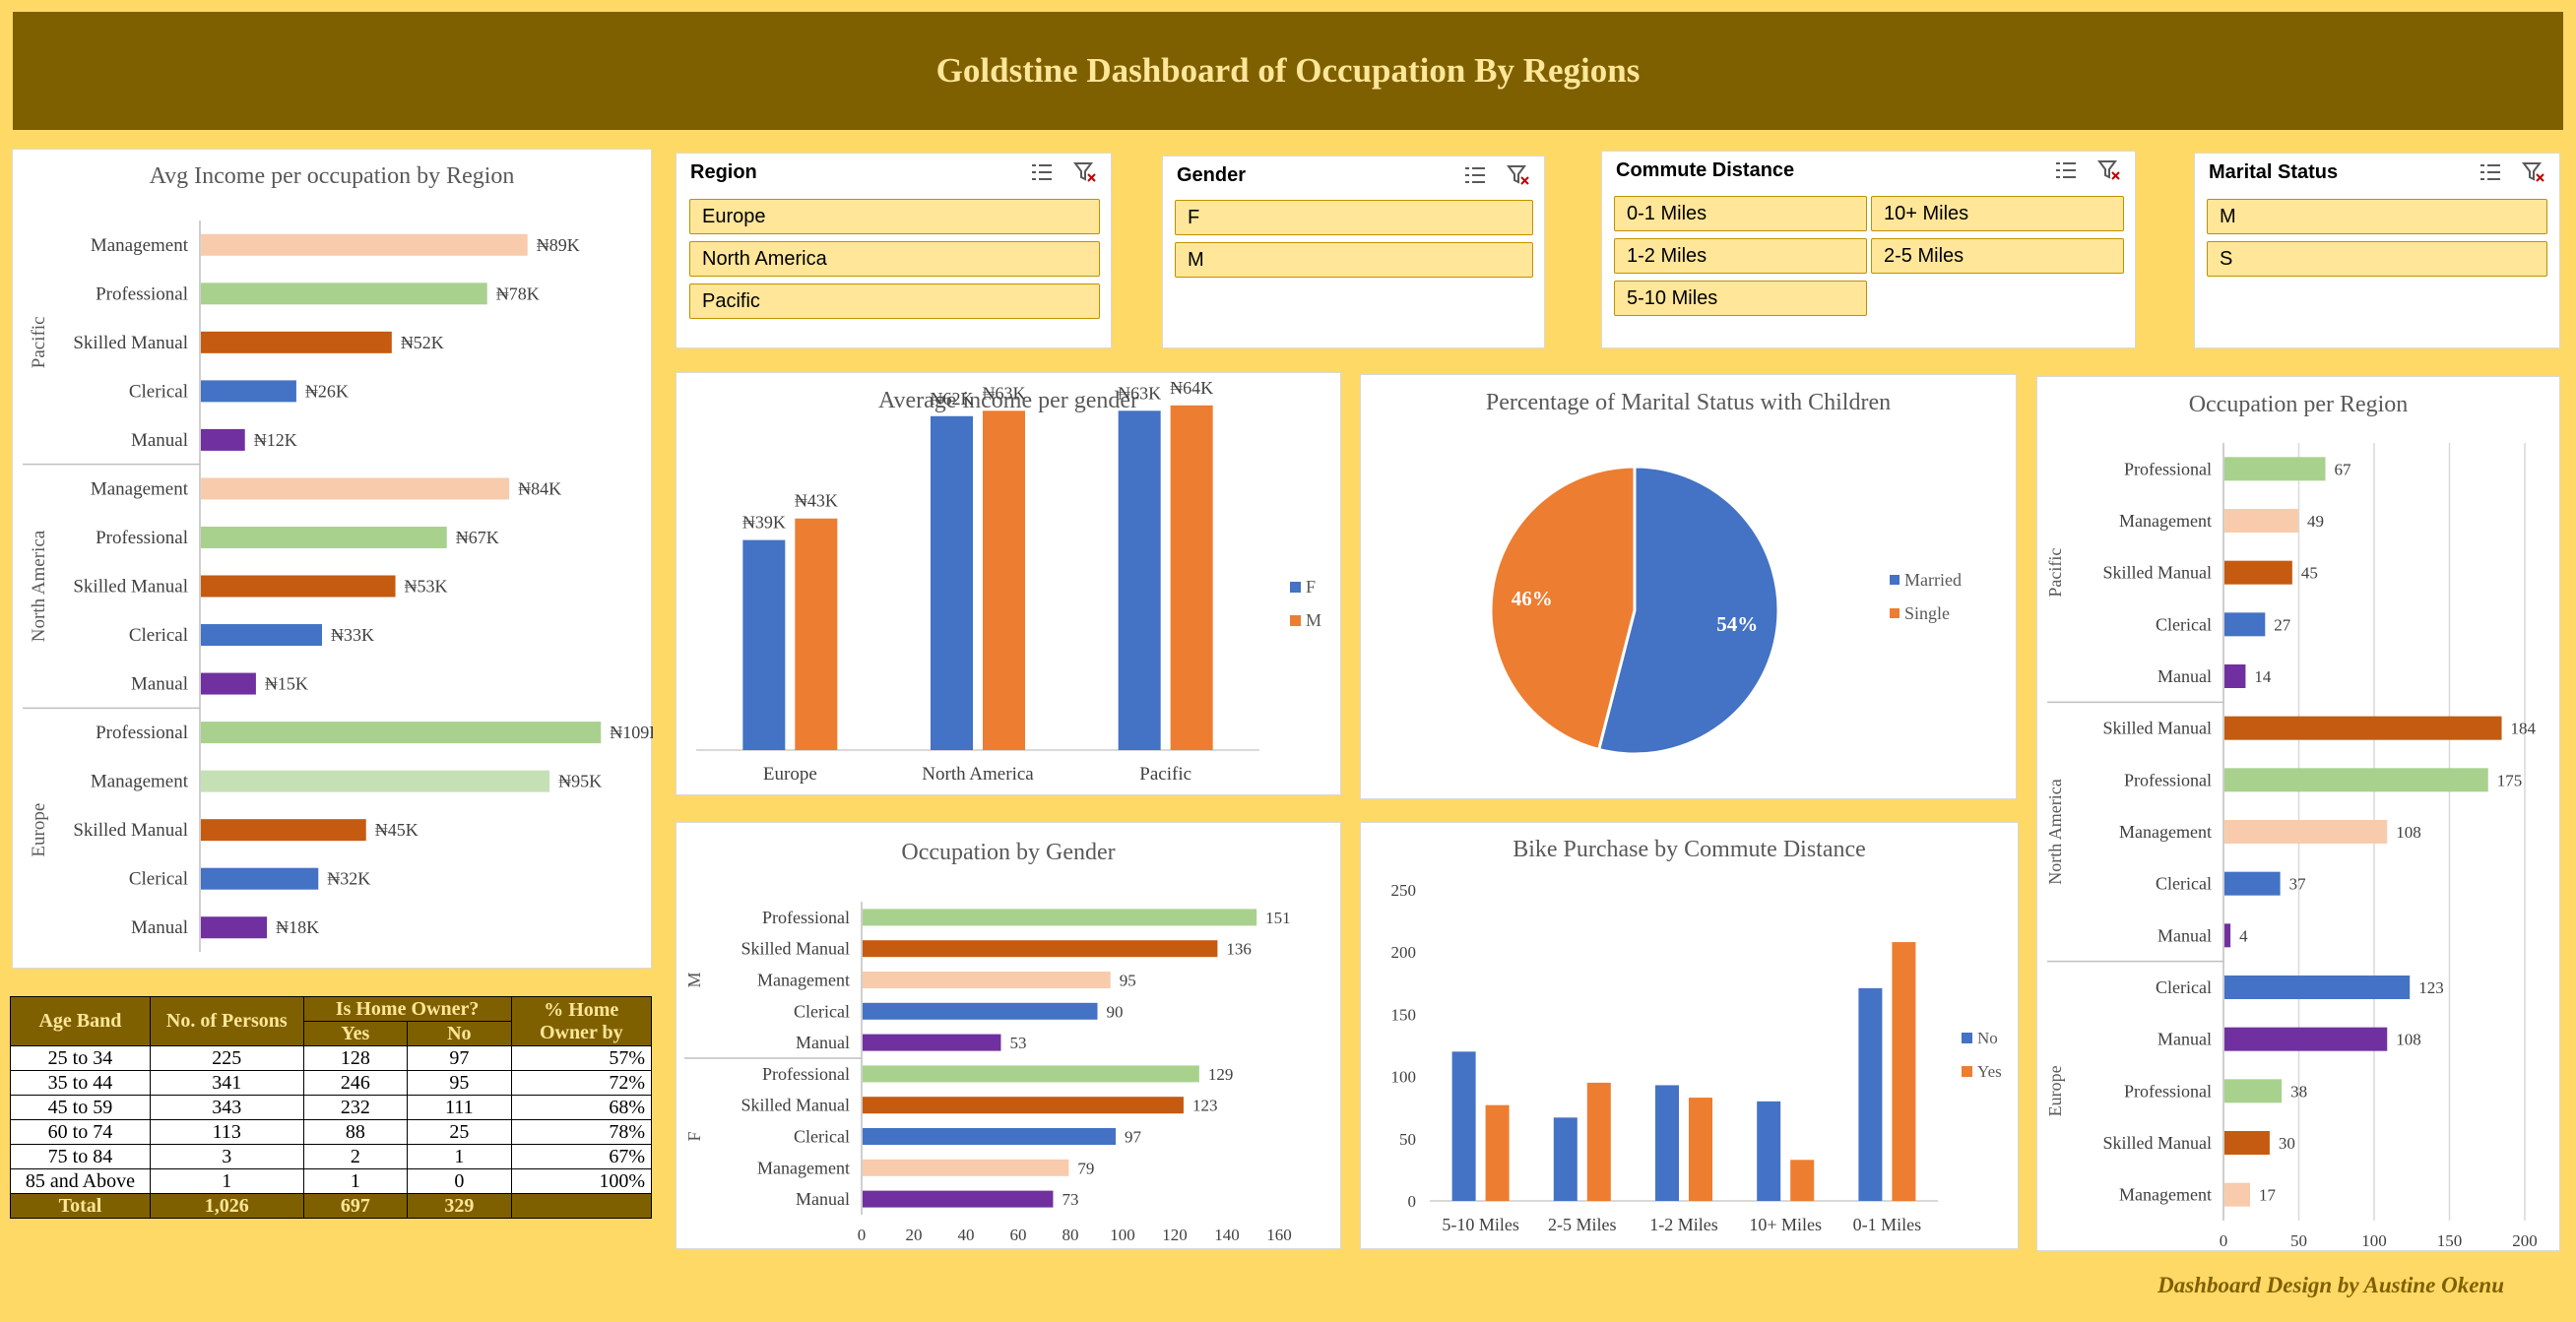 The height and width of the screenshot is (1322, 2576). I want to click on slicer-item-pacific: Pacific, so click(894, 301).